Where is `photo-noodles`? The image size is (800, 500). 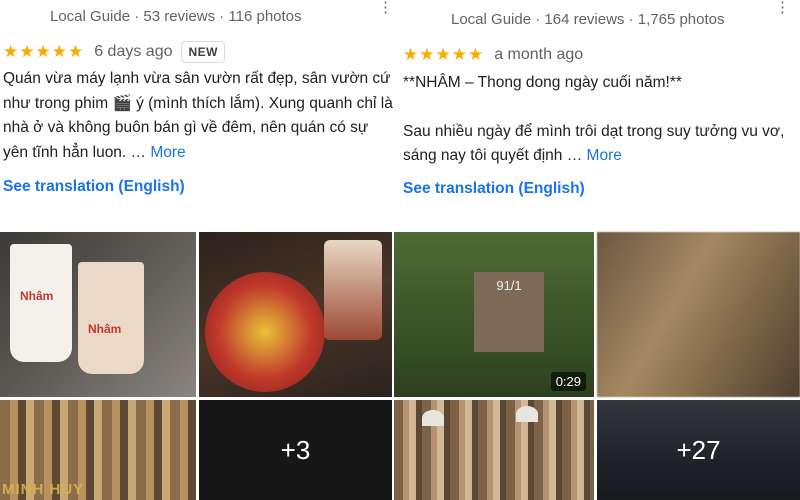 photo-noodles is located at coordinates (295, 314).